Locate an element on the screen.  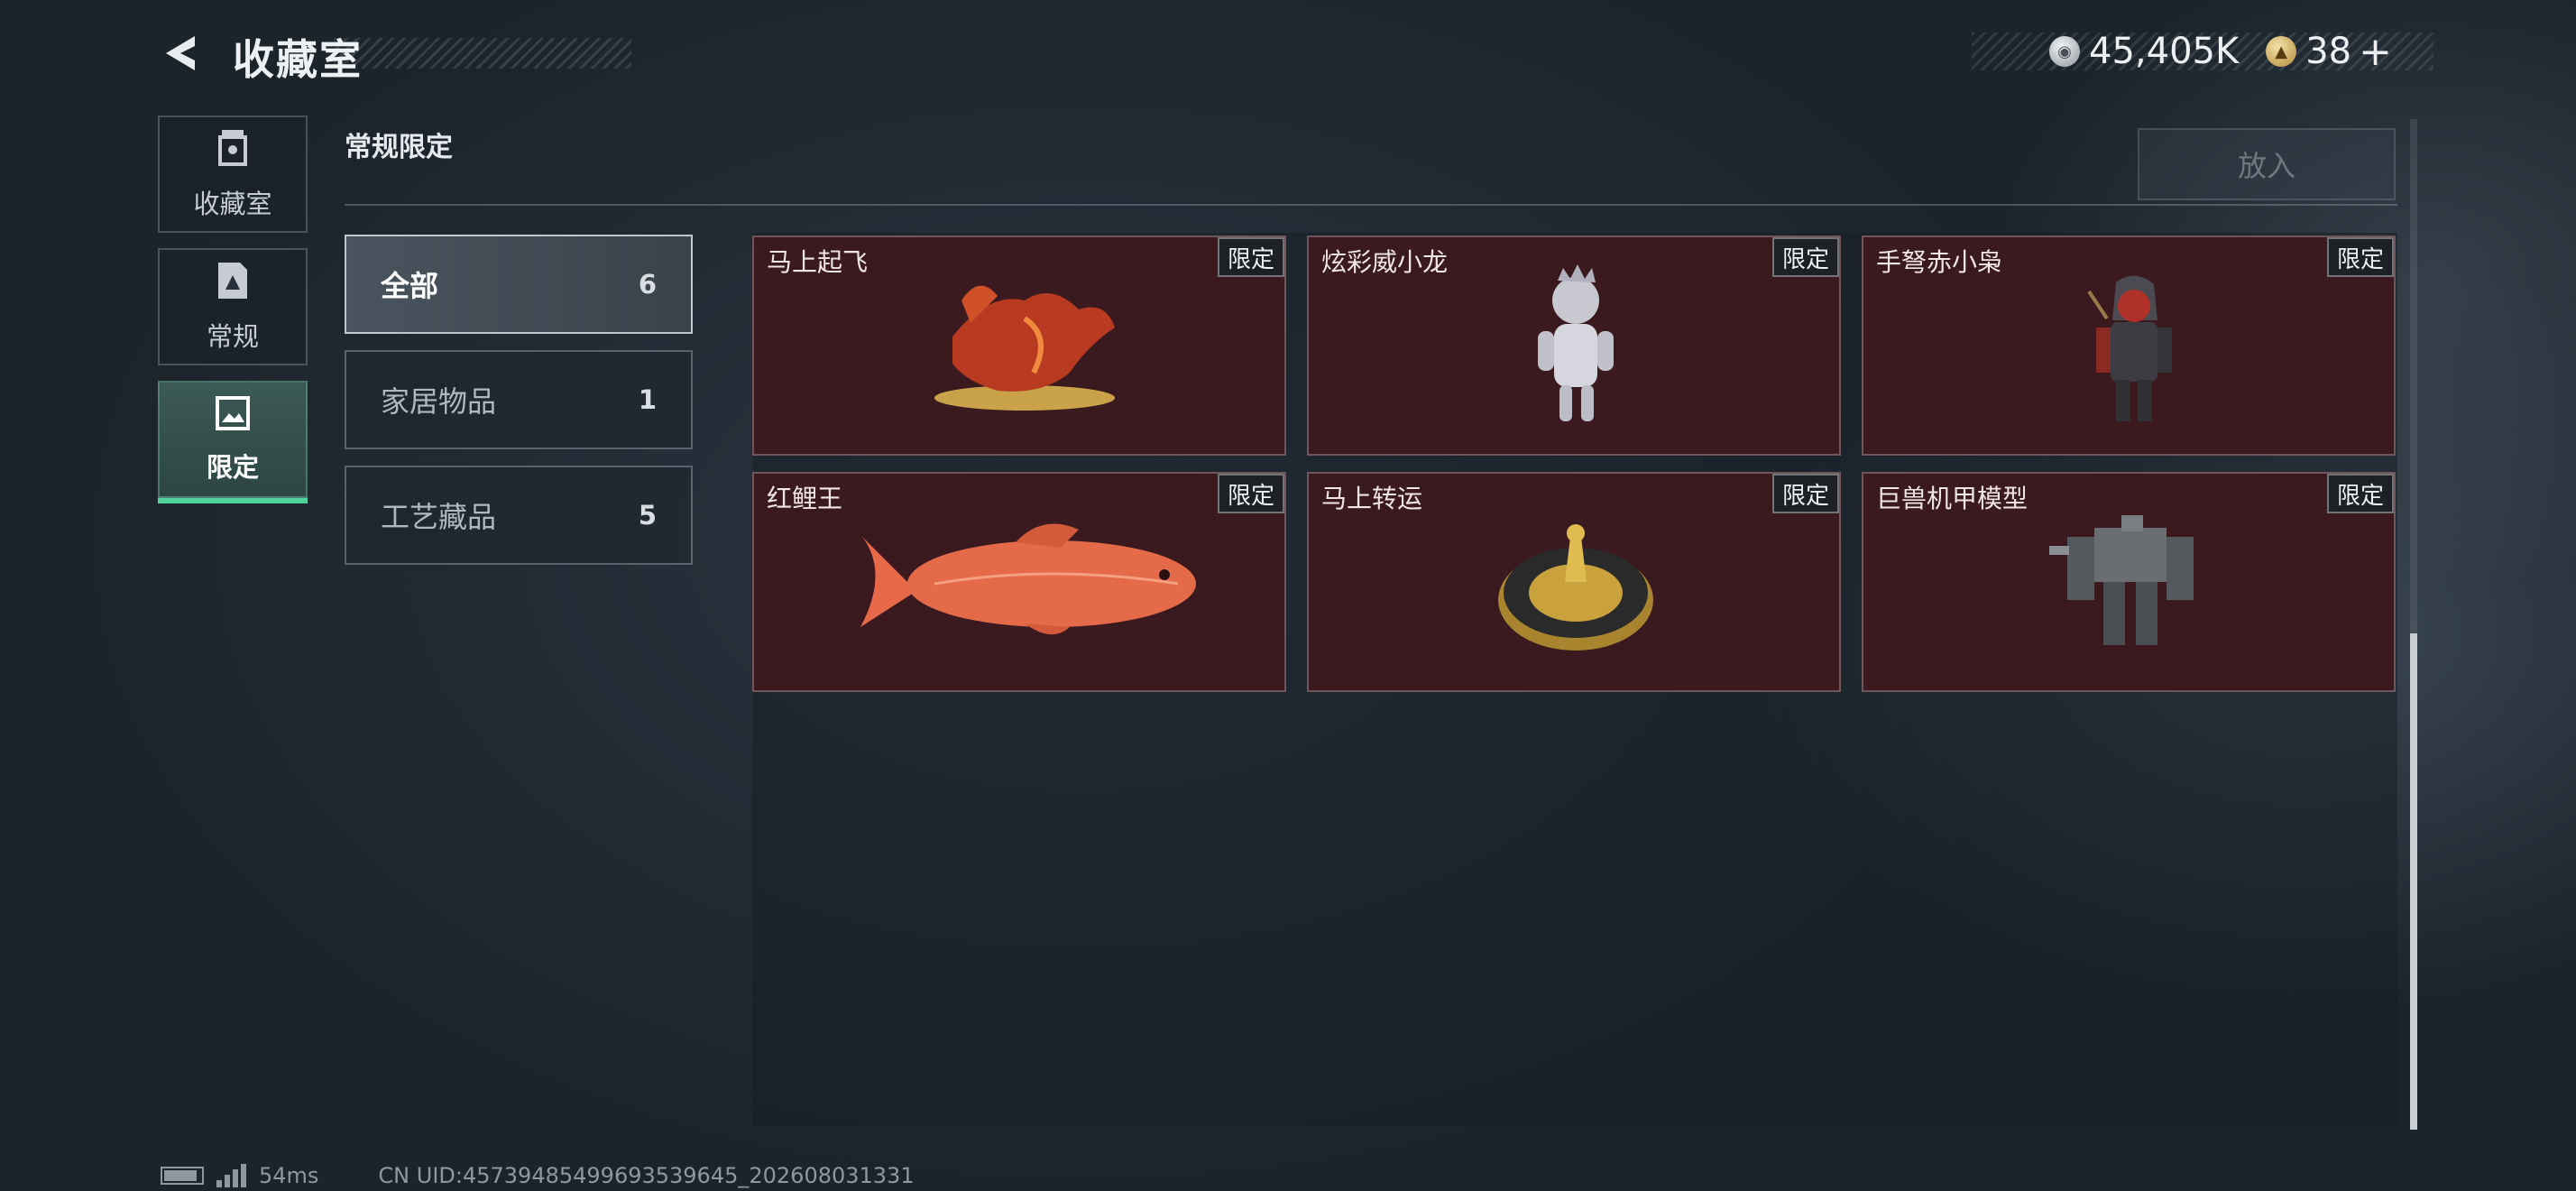
item-name: 炫彩威小龙 is located at coordinates (1385, 262).